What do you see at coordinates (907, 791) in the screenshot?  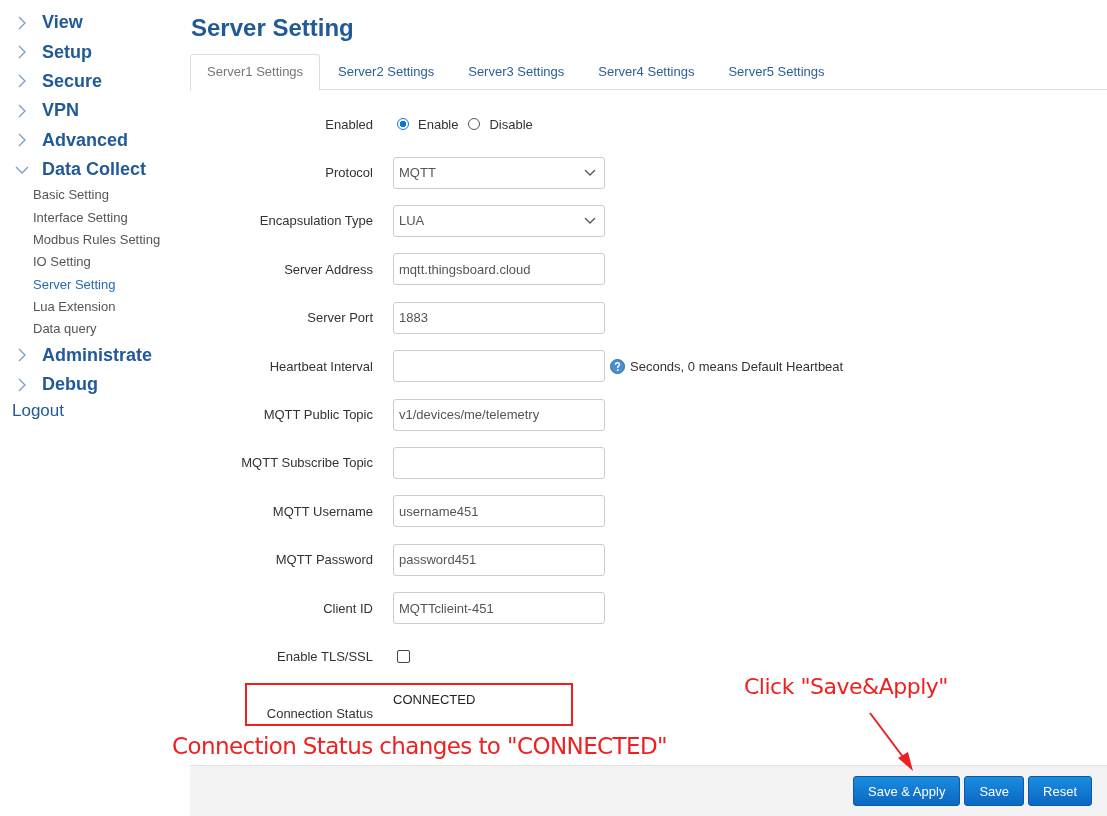 I see `action-button: Save & Apply` at bounding box center [907, 791].